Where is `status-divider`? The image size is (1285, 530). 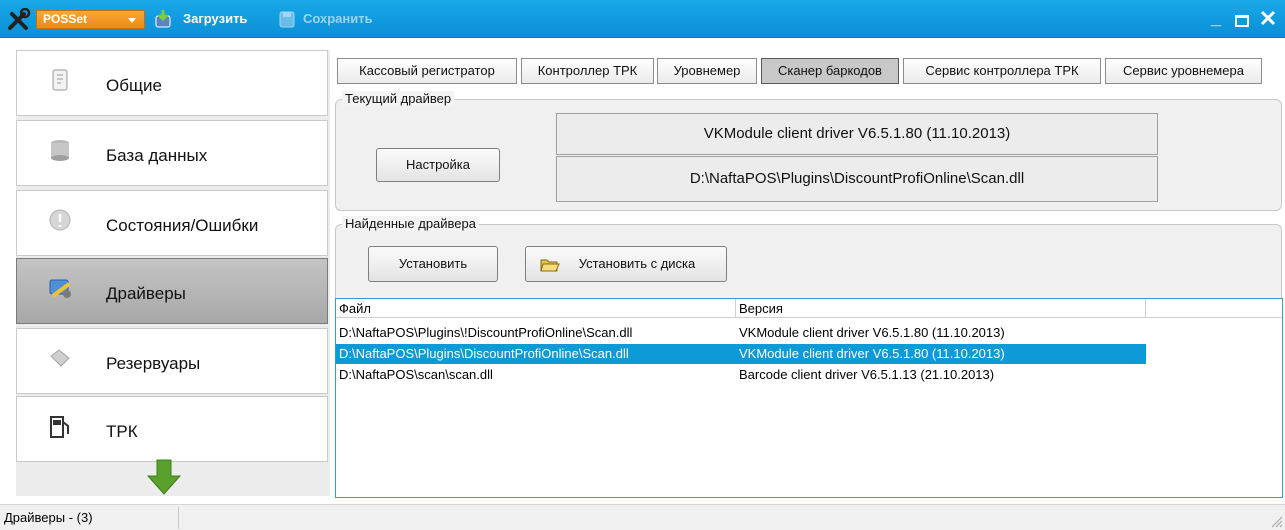
status-divider is located at coordinates (178, 518).